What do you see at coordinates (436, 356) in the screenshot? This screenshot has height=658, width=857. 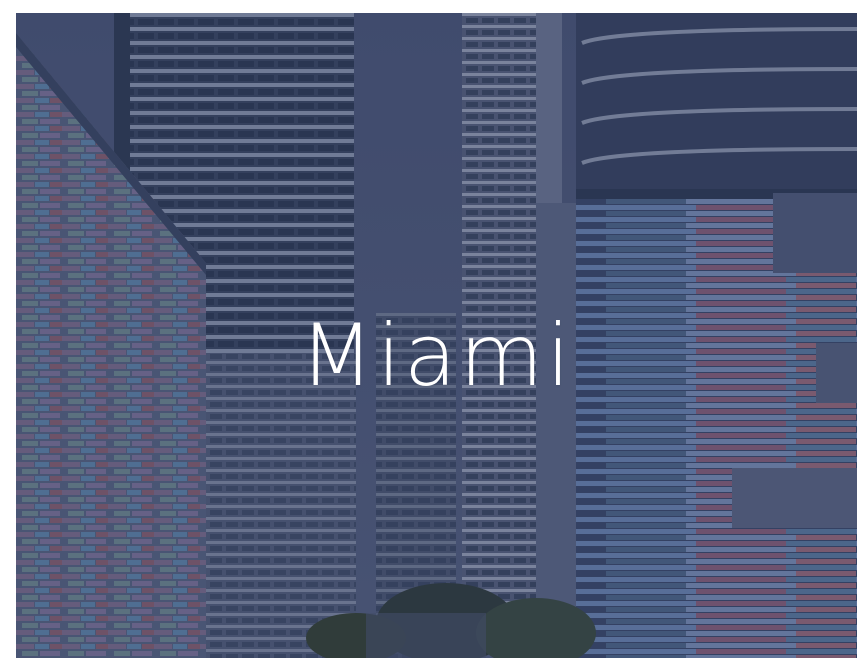 I see `city-title: Miami` at bounding box center [436, 356].